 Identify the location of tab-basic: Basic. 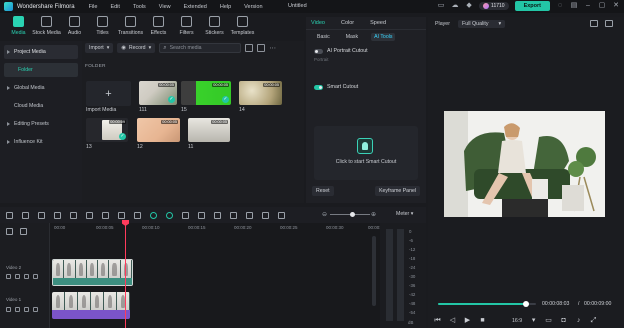
(323, 37).